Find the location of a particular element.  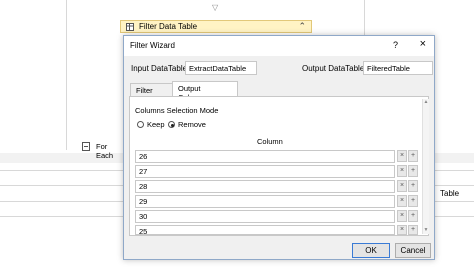

flow-arrow-icon: ▽ is located at coordinates (215, 7).